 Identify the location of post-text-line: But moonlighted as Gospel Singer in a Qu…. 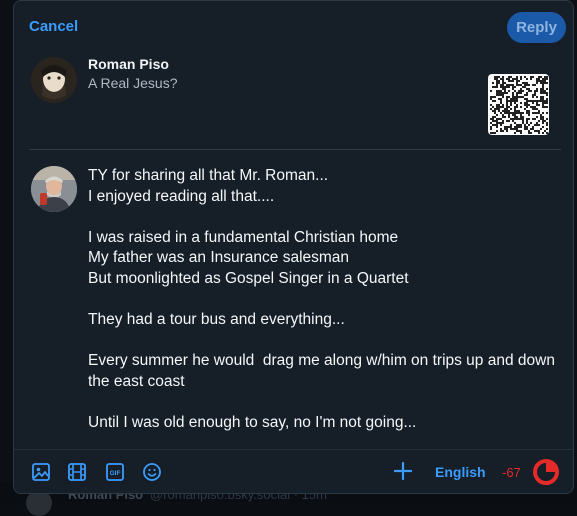
(248, 278).